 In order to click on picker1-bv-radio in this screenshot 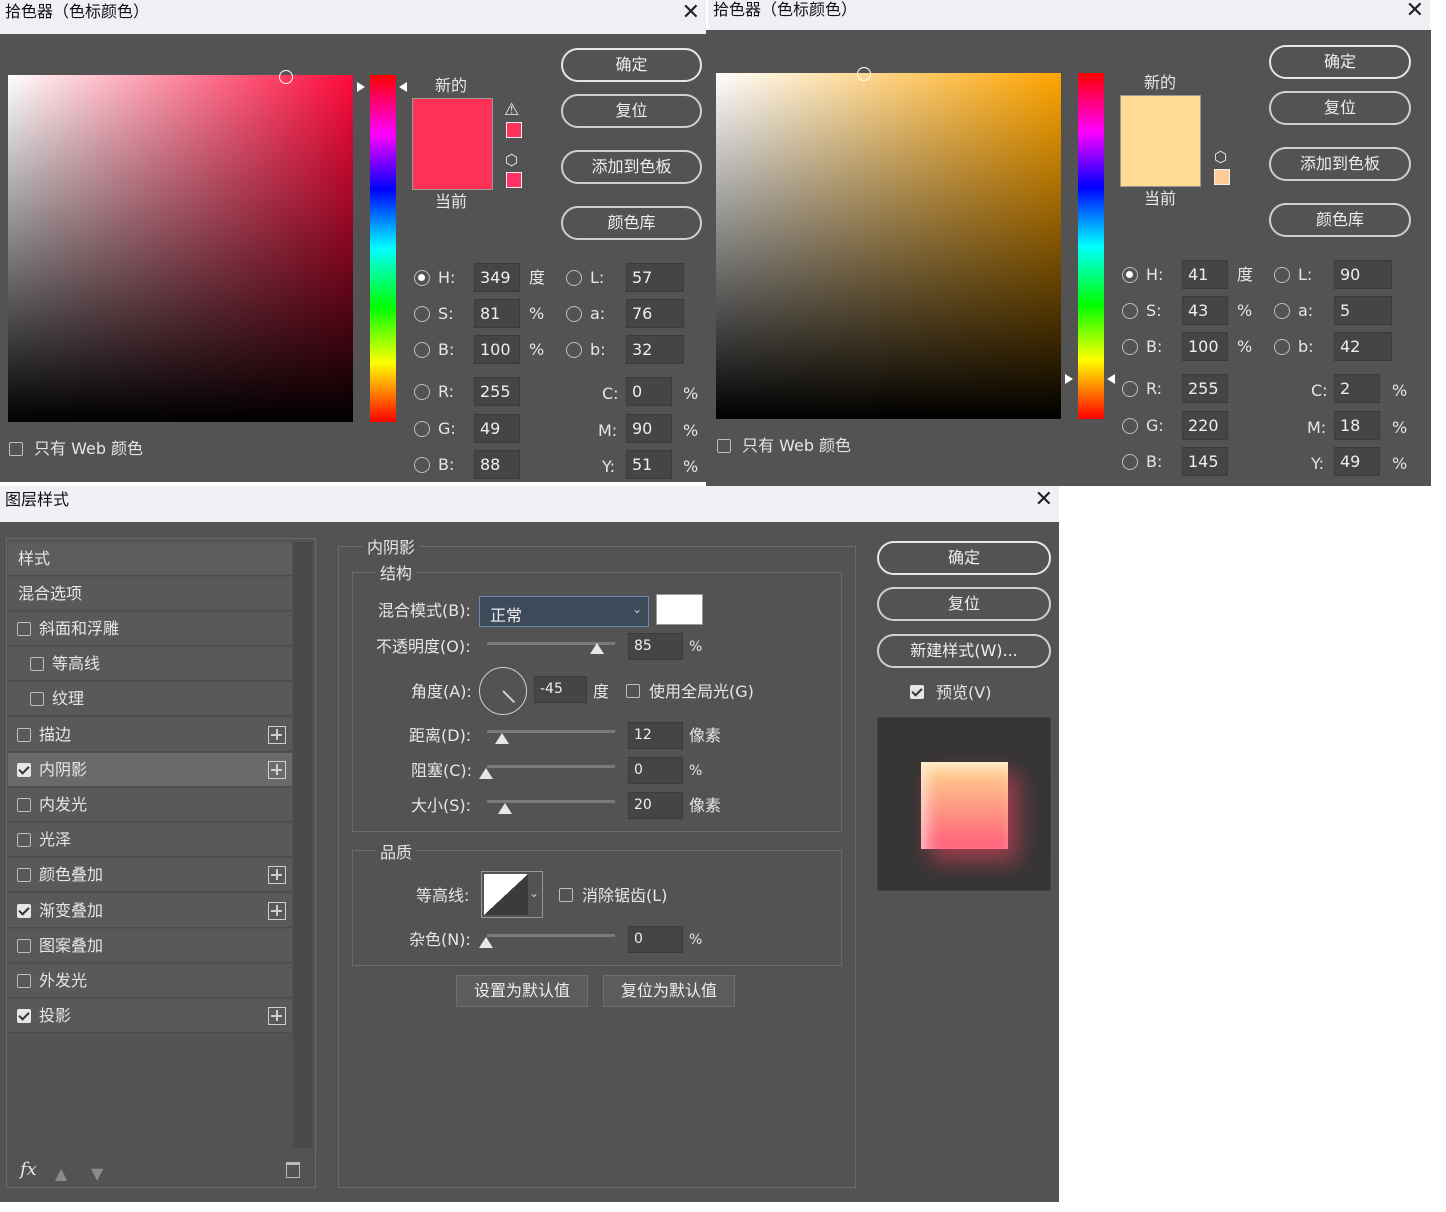, I will do `click(422, 350)`.